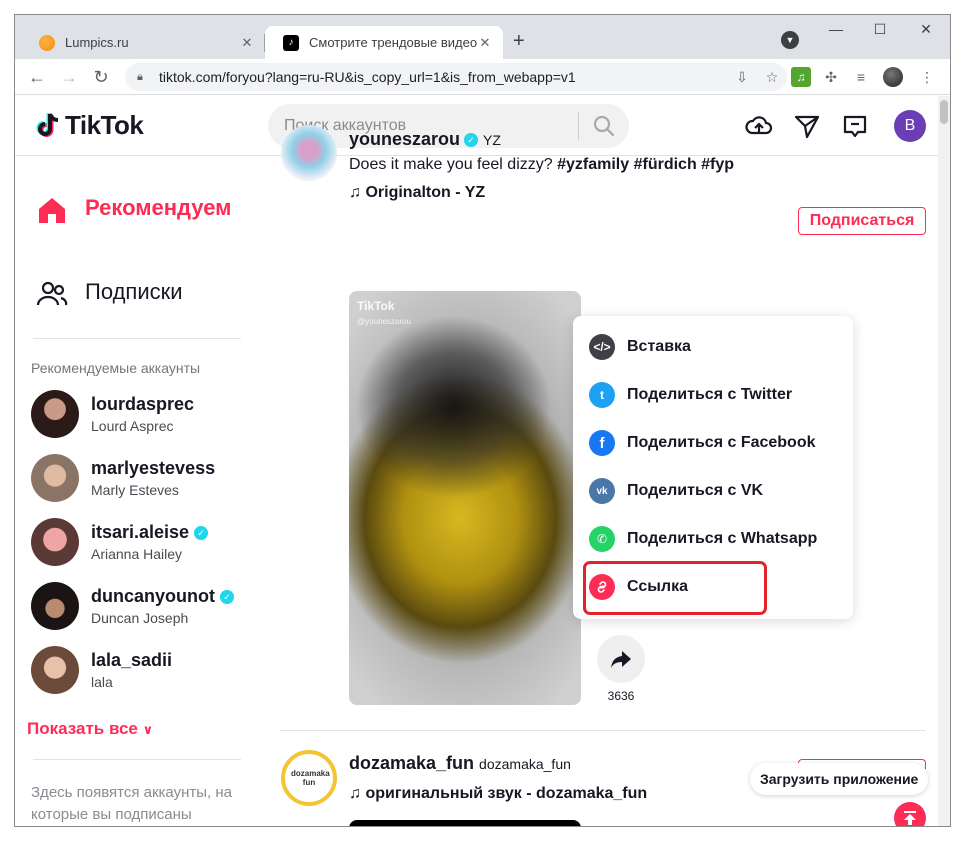 Image resolution: width=965 pixels, height=841 pixels. Describe the element at coordinates (376, 306) in the screenshot. I see `video-watermark: TikTok` at that location.